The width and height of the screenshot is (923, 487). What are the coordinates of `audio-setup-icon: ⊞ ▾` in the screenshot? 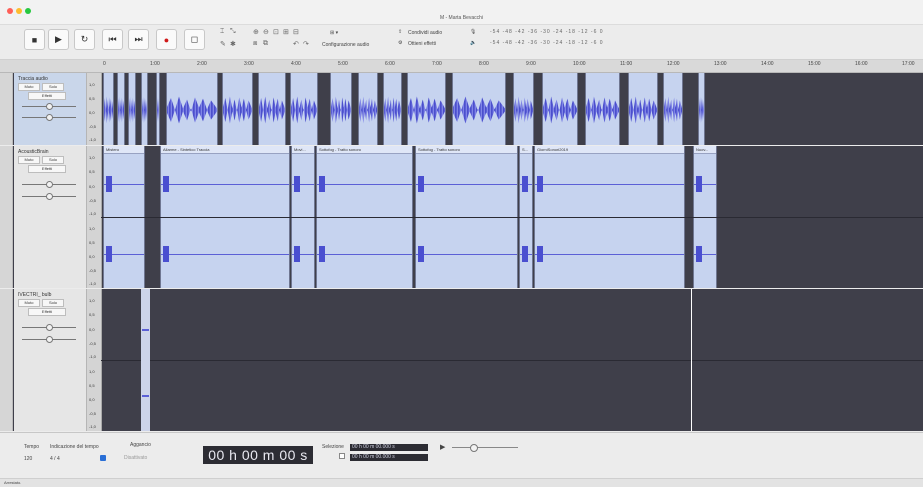 It's located at (334, 33).